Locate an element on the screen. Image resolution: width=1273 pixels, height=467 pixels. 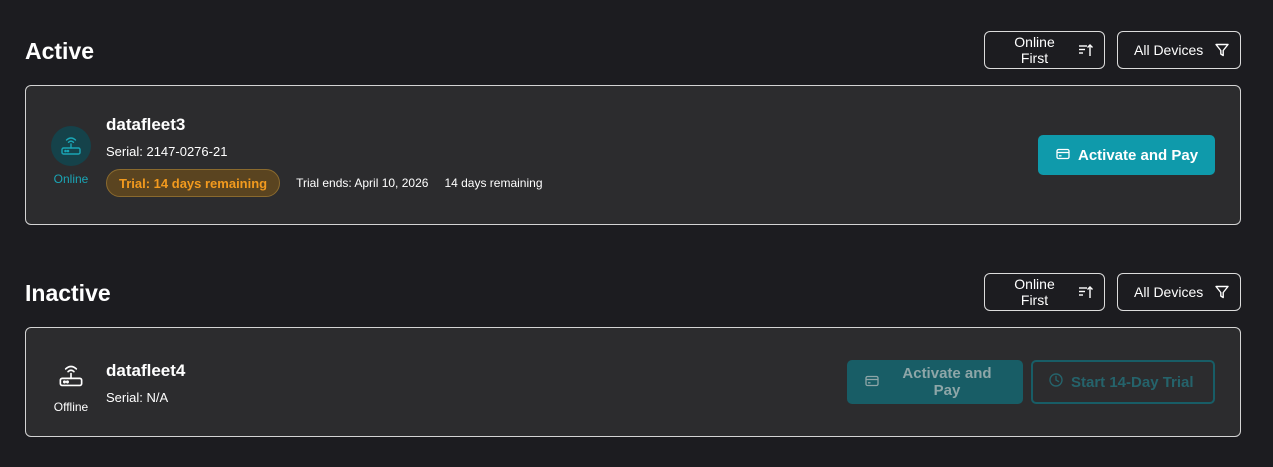
days-remaining-text: 14 days remaining is located at coordinates (493, 183).